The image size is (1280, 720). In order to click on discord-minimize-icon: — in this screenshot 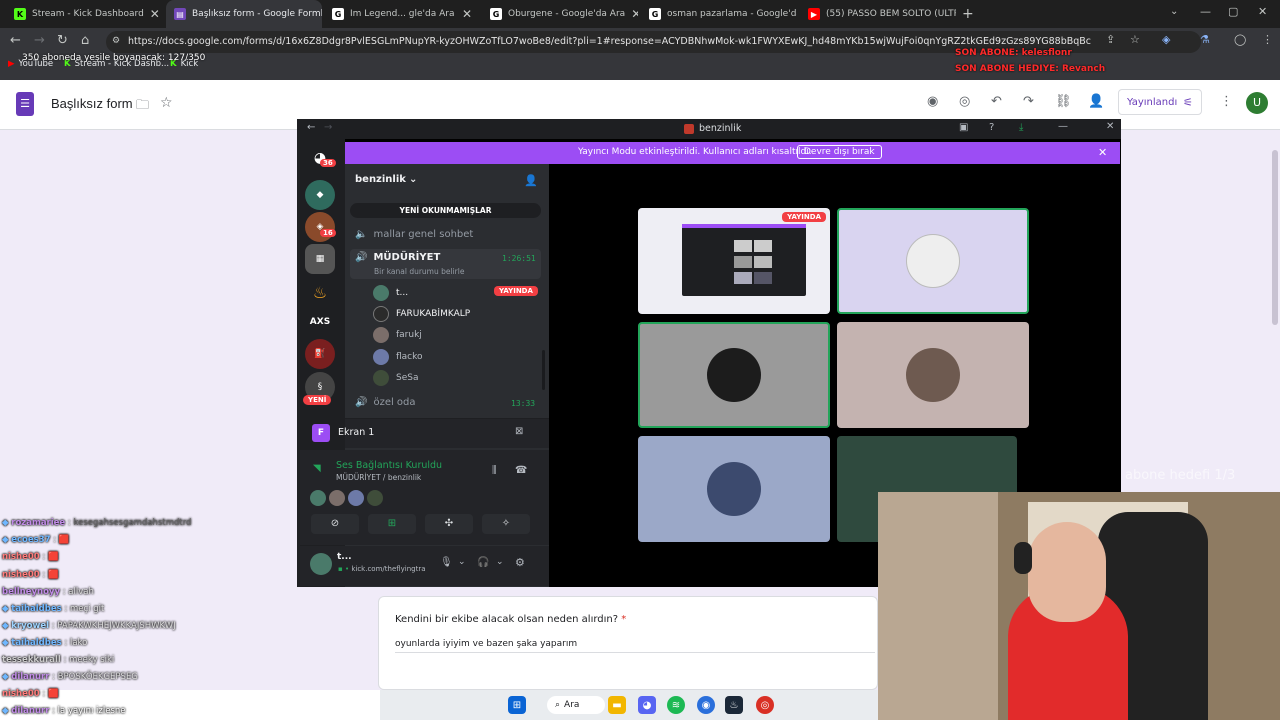, I will do `click(1063, 126)`.